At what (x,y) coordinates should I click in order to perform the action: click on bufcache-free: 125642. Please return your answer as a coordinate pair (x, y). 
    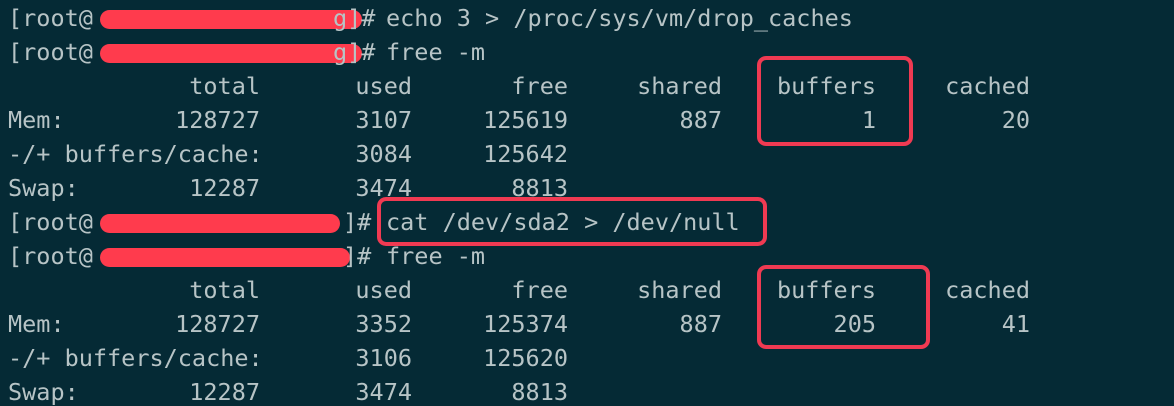
    Looking at the image, I should click on (525, 154).